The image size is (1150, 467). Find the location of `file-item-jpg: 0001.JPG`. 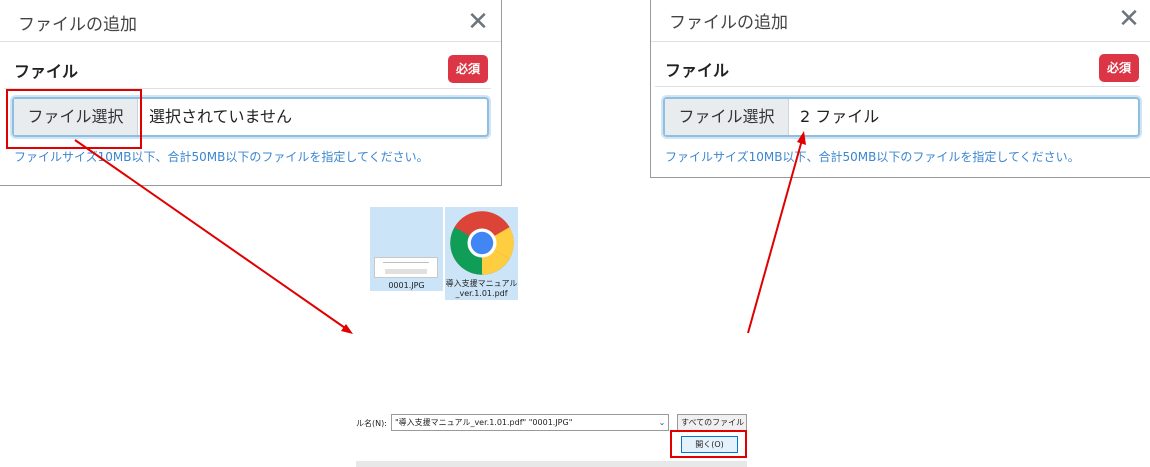

file-item-jpg: 0001.JPG is located at coordinates (406, 249).